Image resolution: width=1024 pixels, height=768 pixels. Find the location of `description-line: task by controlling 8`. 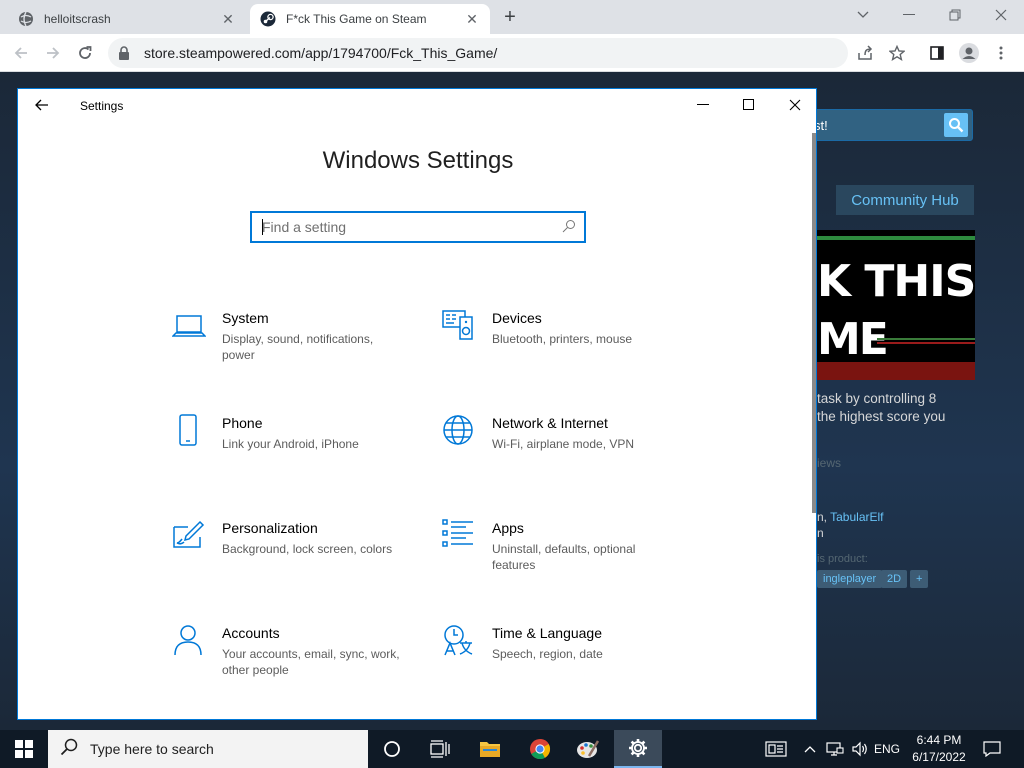

description-line: task by controlling 8 is located at coordinates (877, 398).